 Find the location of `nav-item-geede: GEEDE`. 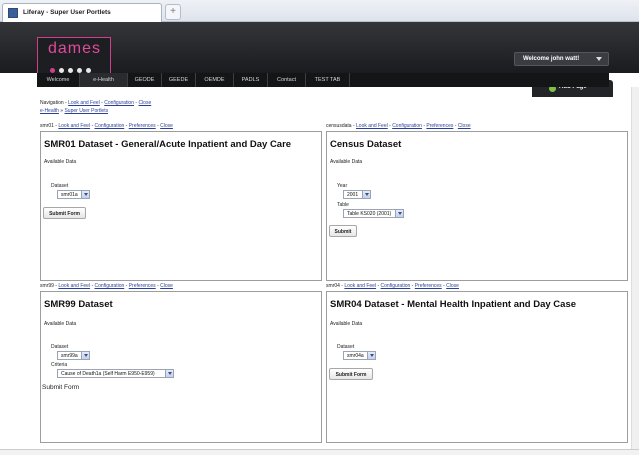

nav-item-geede: GEEDE is located at coordinates (179, 80).